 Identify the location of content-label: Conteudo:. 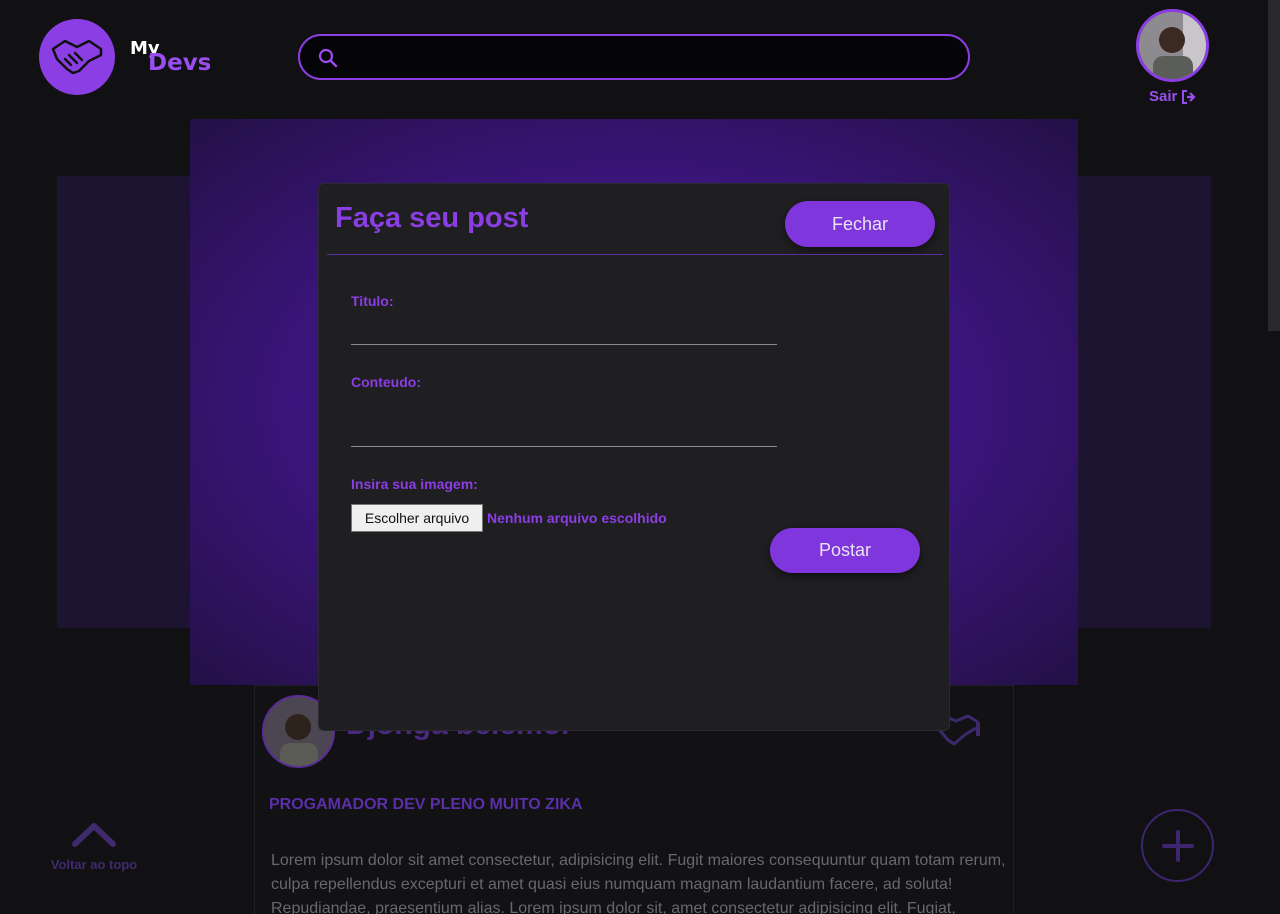
(386, 382).